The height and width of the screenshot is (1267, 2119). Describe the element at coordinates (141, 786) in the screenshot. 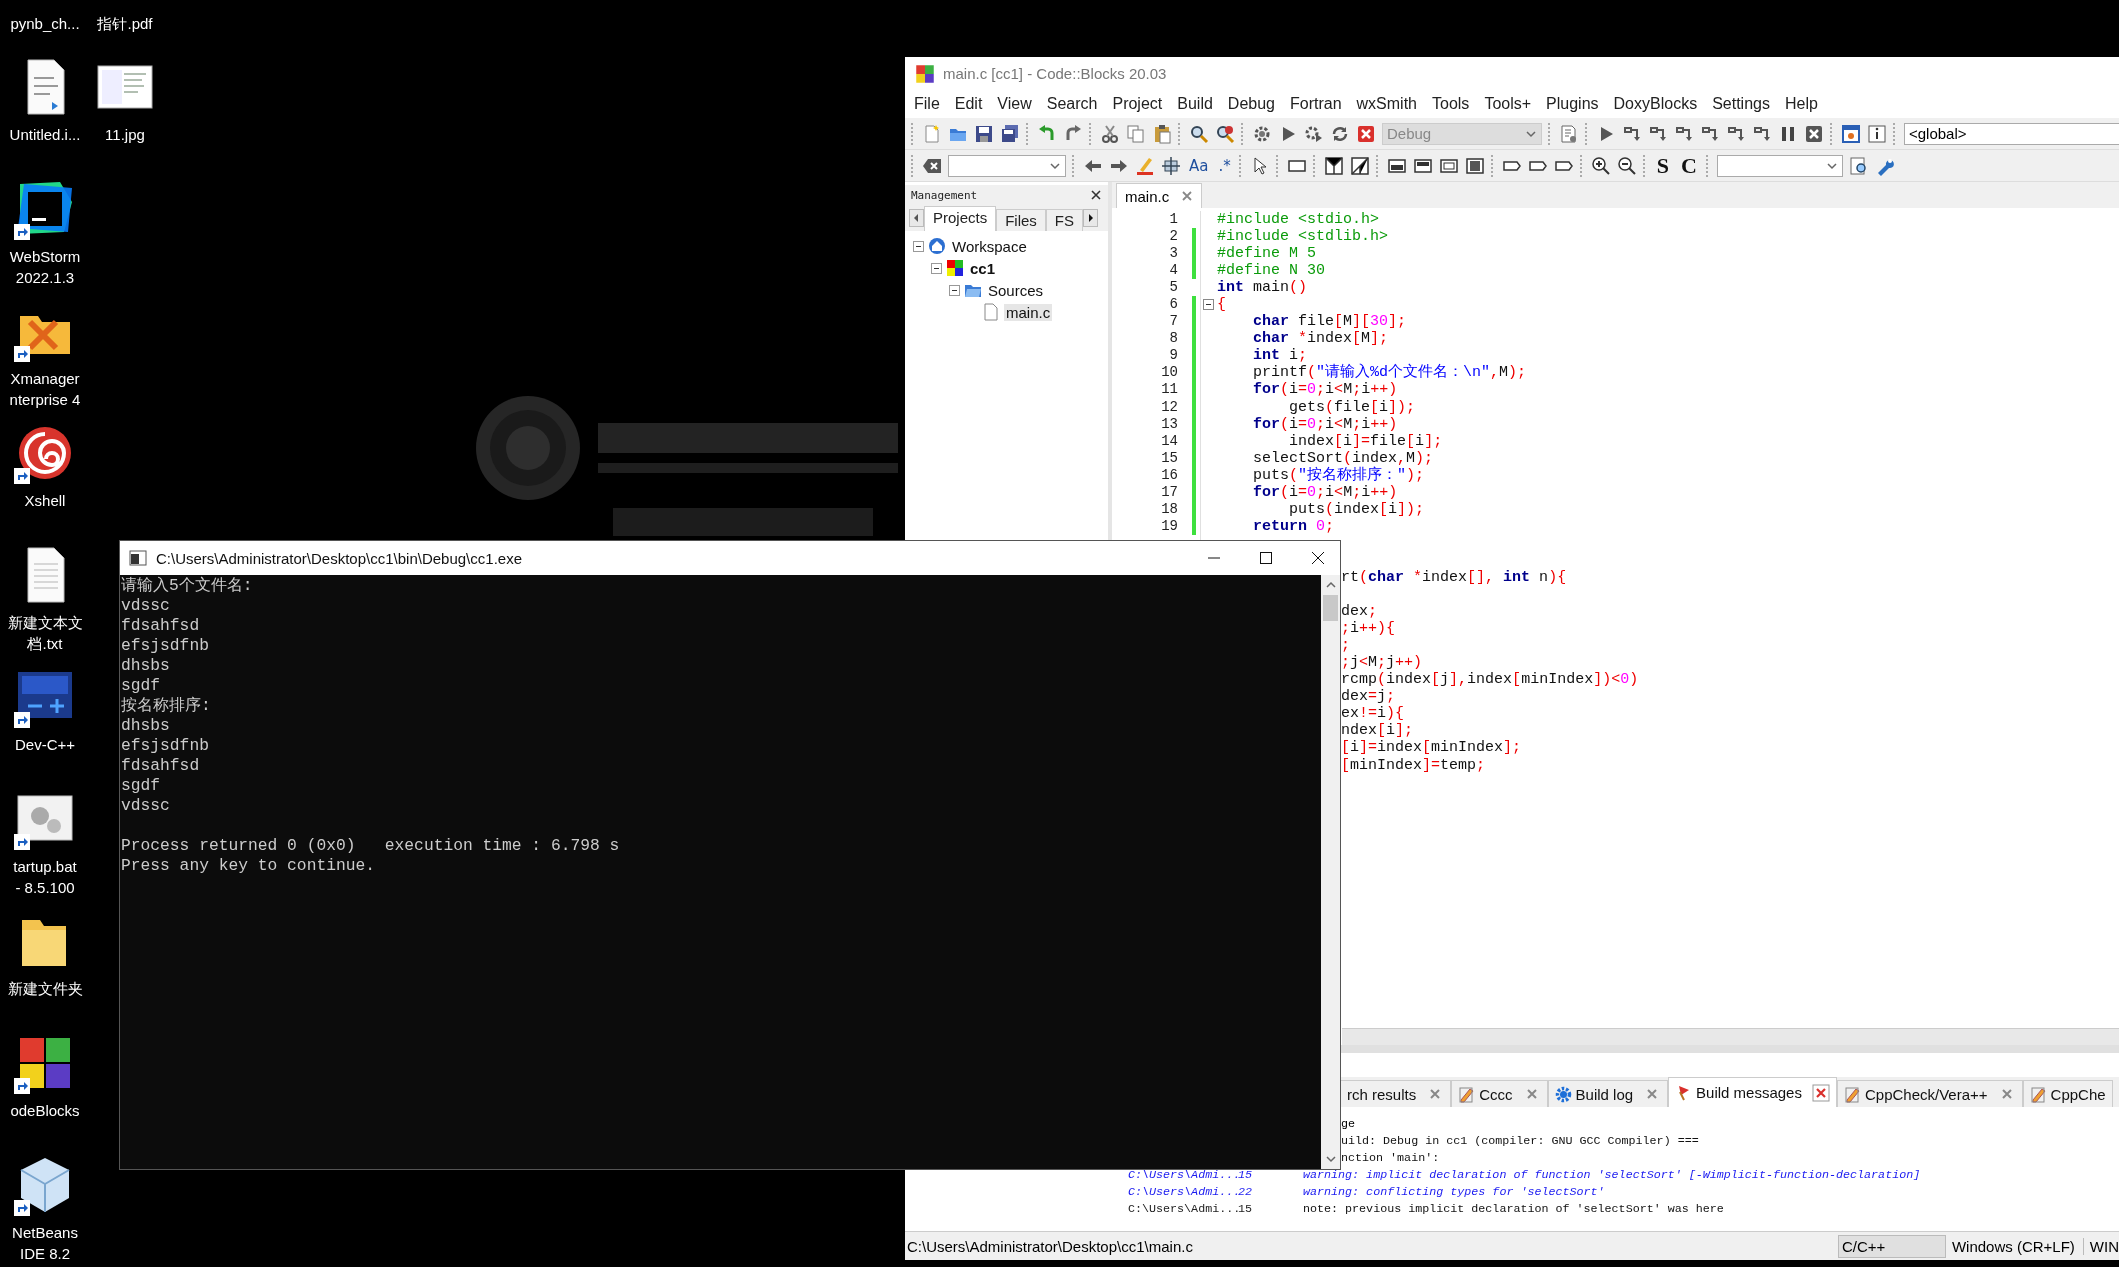

I see `console-line: sgdf` at that location.